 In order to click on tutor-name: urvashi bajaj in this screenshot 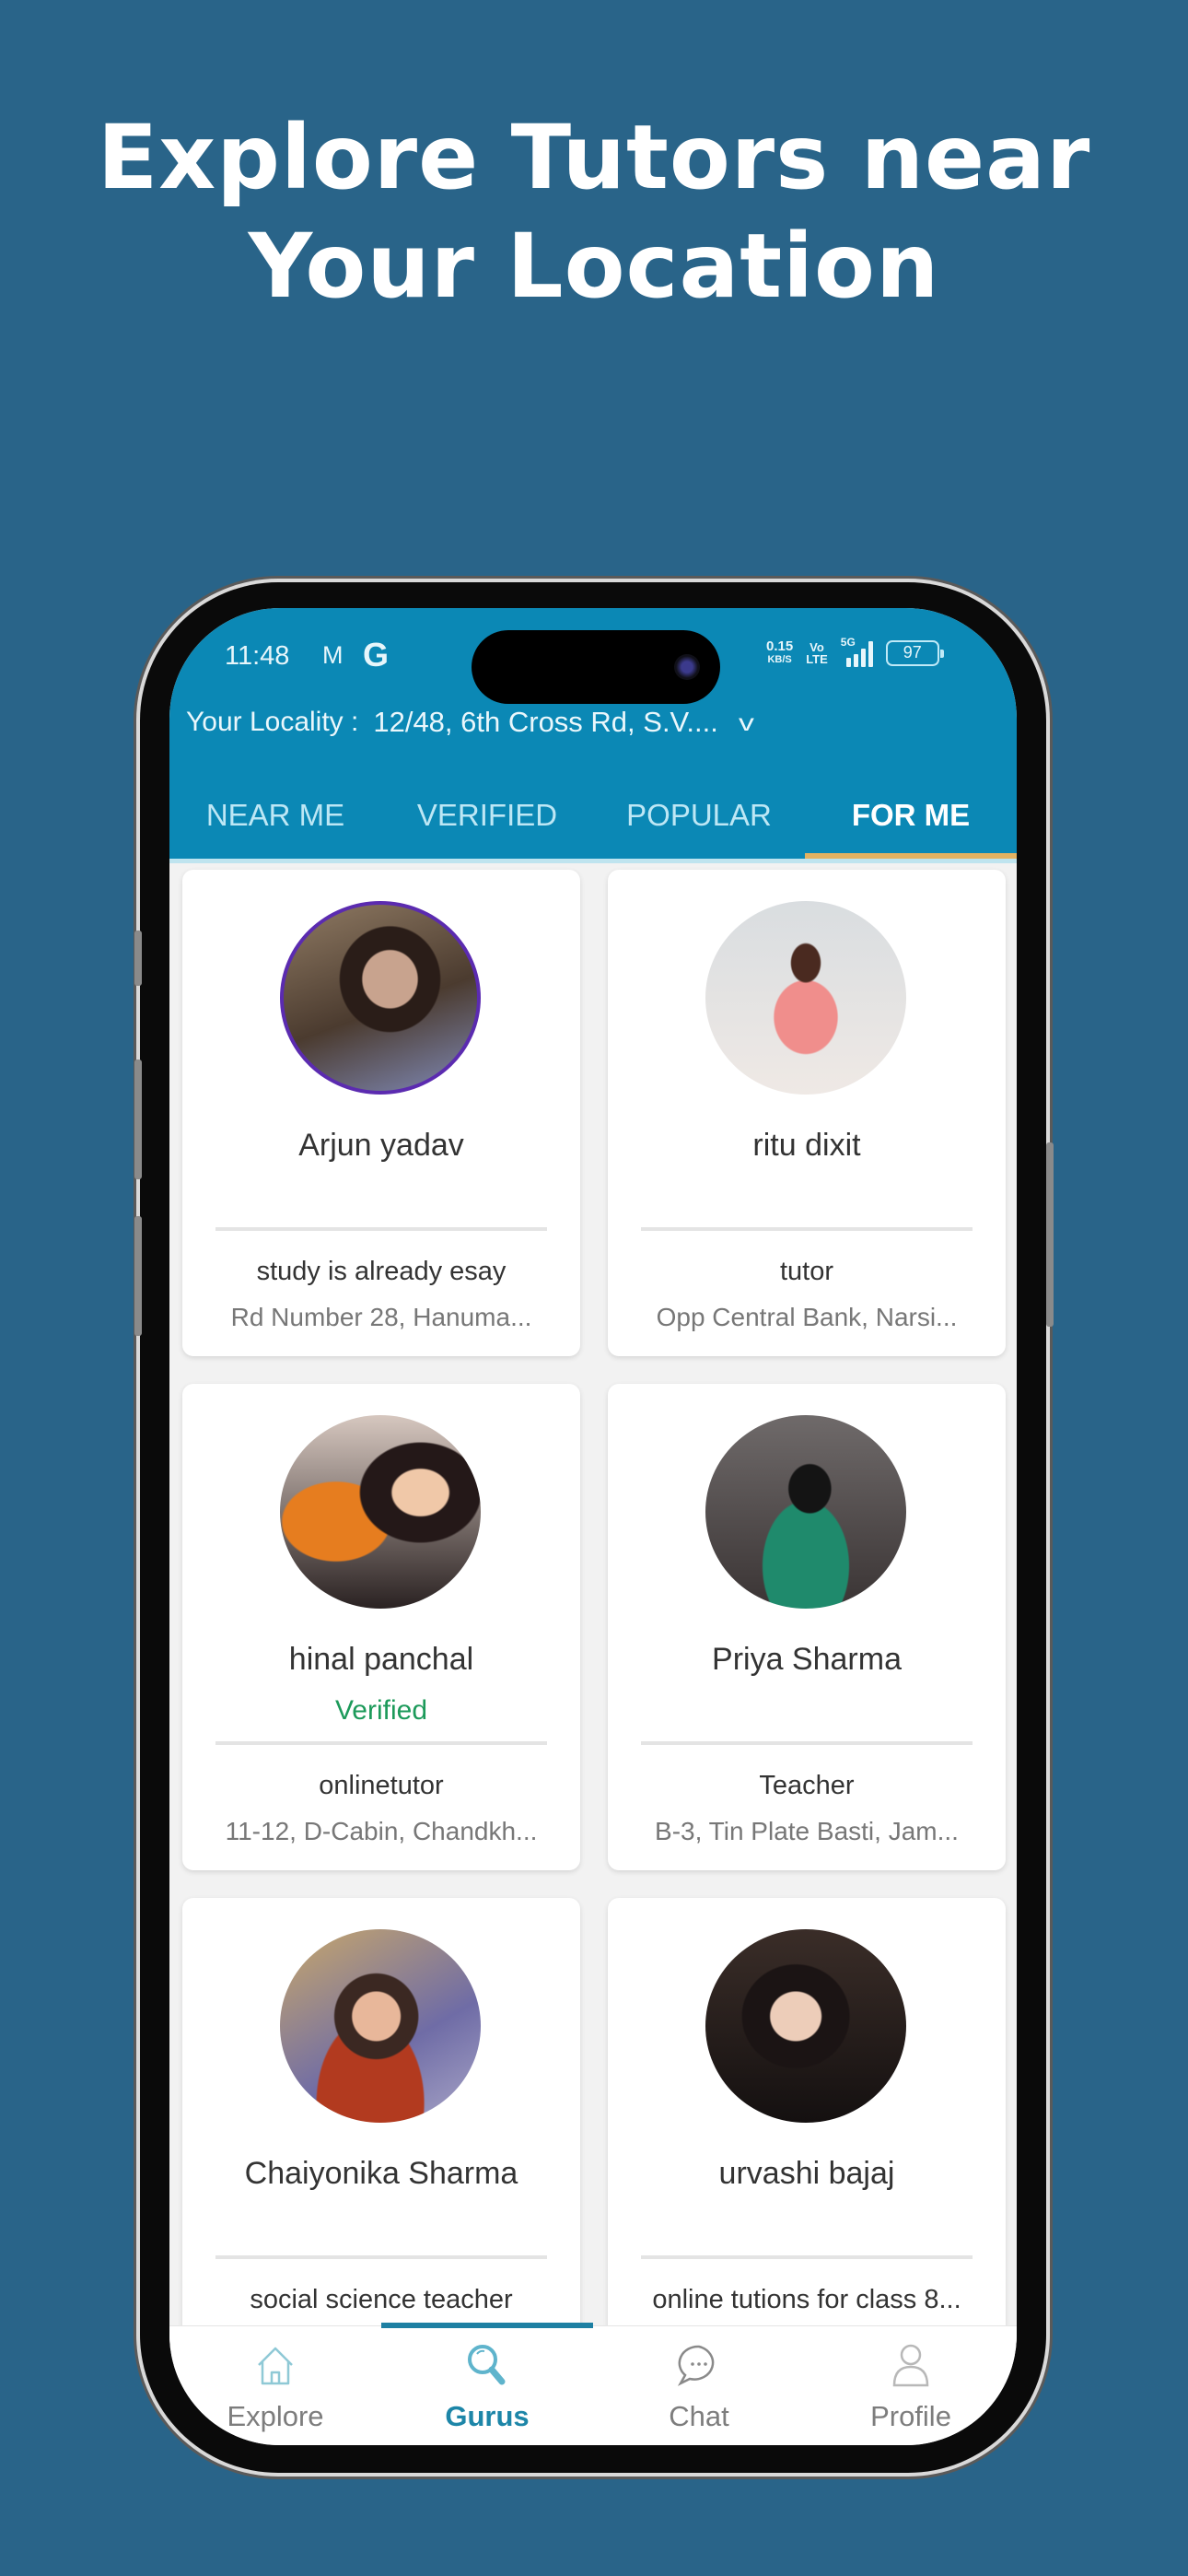, I will do `click(806, 2173)`.